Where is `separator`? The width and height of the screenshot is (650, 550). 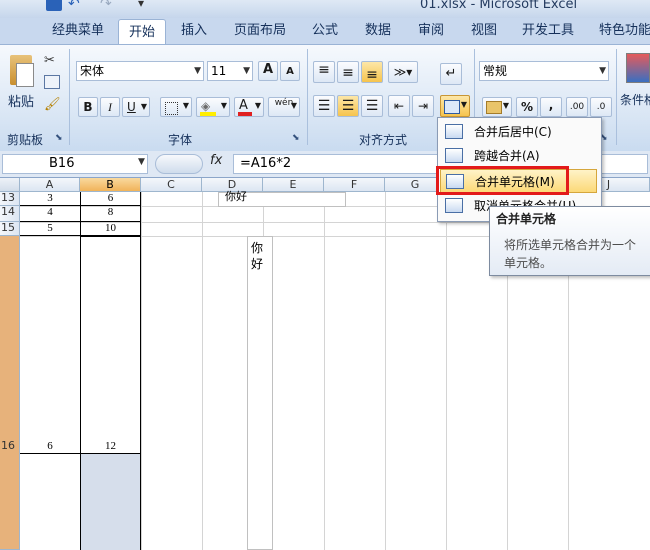 separator is located at coordinates (69, 97).